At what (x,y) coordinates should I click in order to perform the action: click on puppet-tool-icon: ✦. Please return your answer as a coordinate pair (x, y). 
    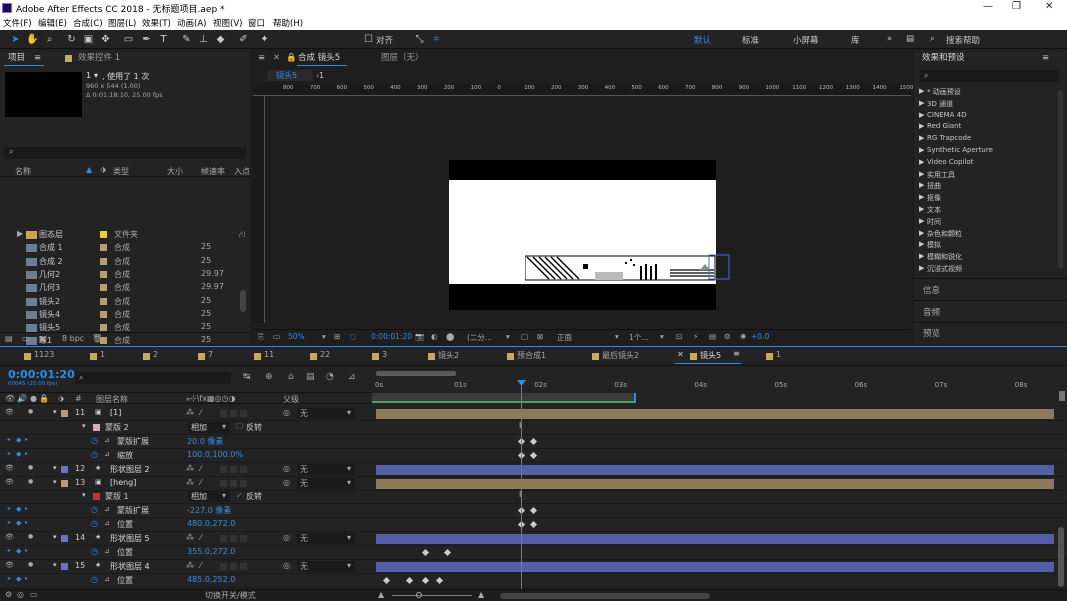
    Looking at the image, I should click on (264, 39).